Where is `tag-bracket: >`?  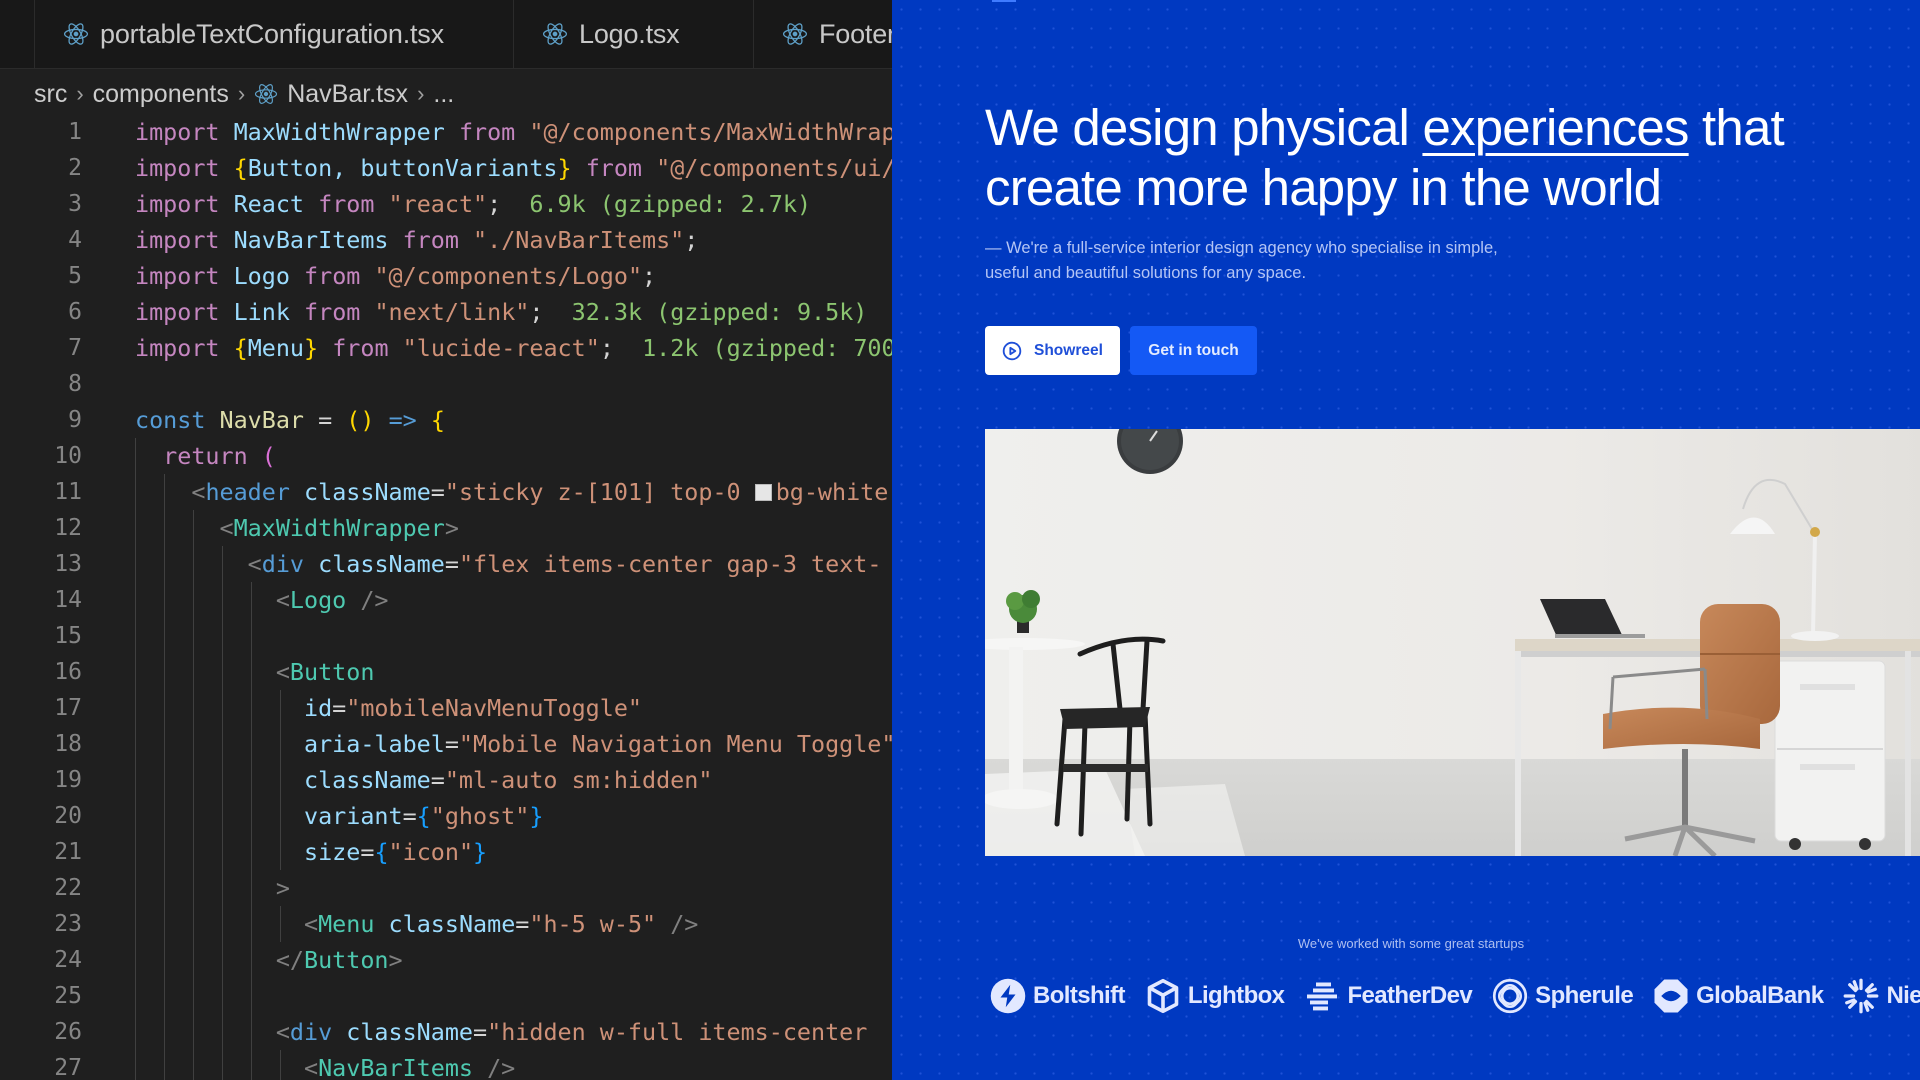
tag-bracket: > is located at coordinates (395, 960).